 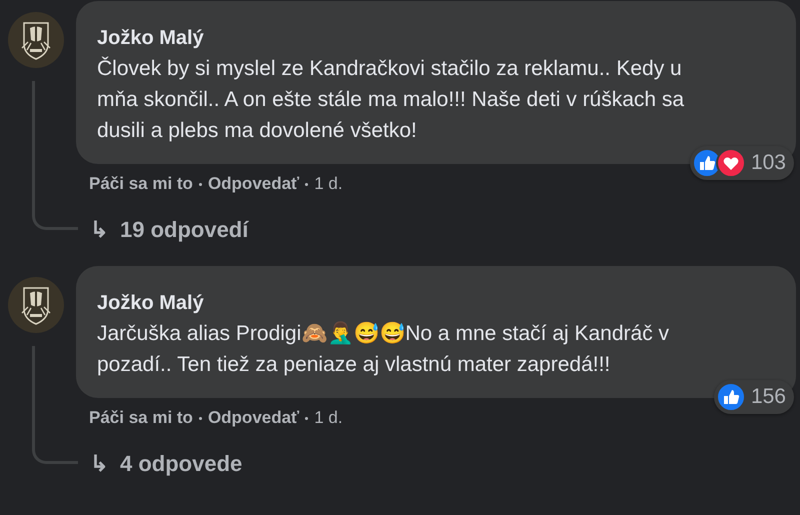 I want to click on view-replies-link: ↳ 4 odpovede, so click(x=438, y=463).